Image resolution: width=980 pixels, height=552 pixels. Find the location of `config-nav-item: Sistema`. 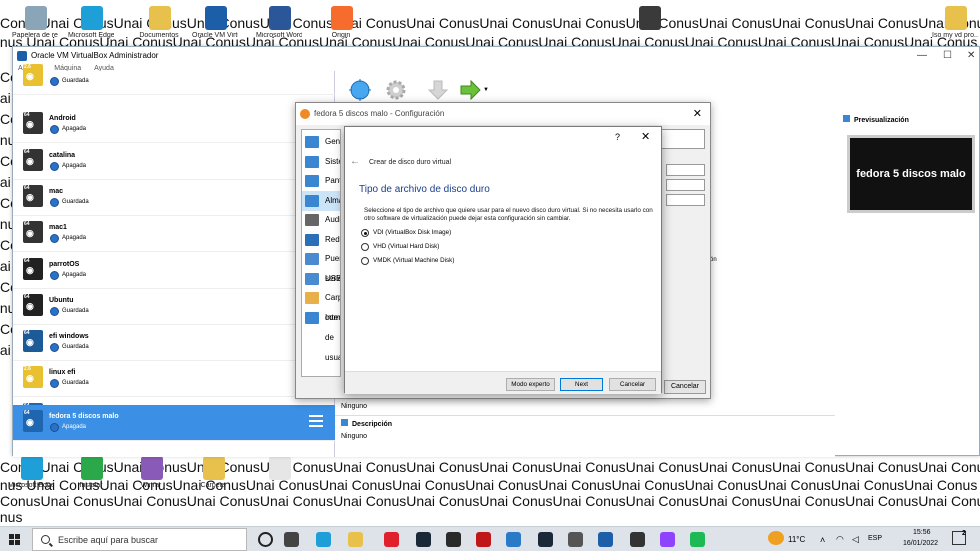

config-nav-item: Sistema is located at coordinates (321, 162).